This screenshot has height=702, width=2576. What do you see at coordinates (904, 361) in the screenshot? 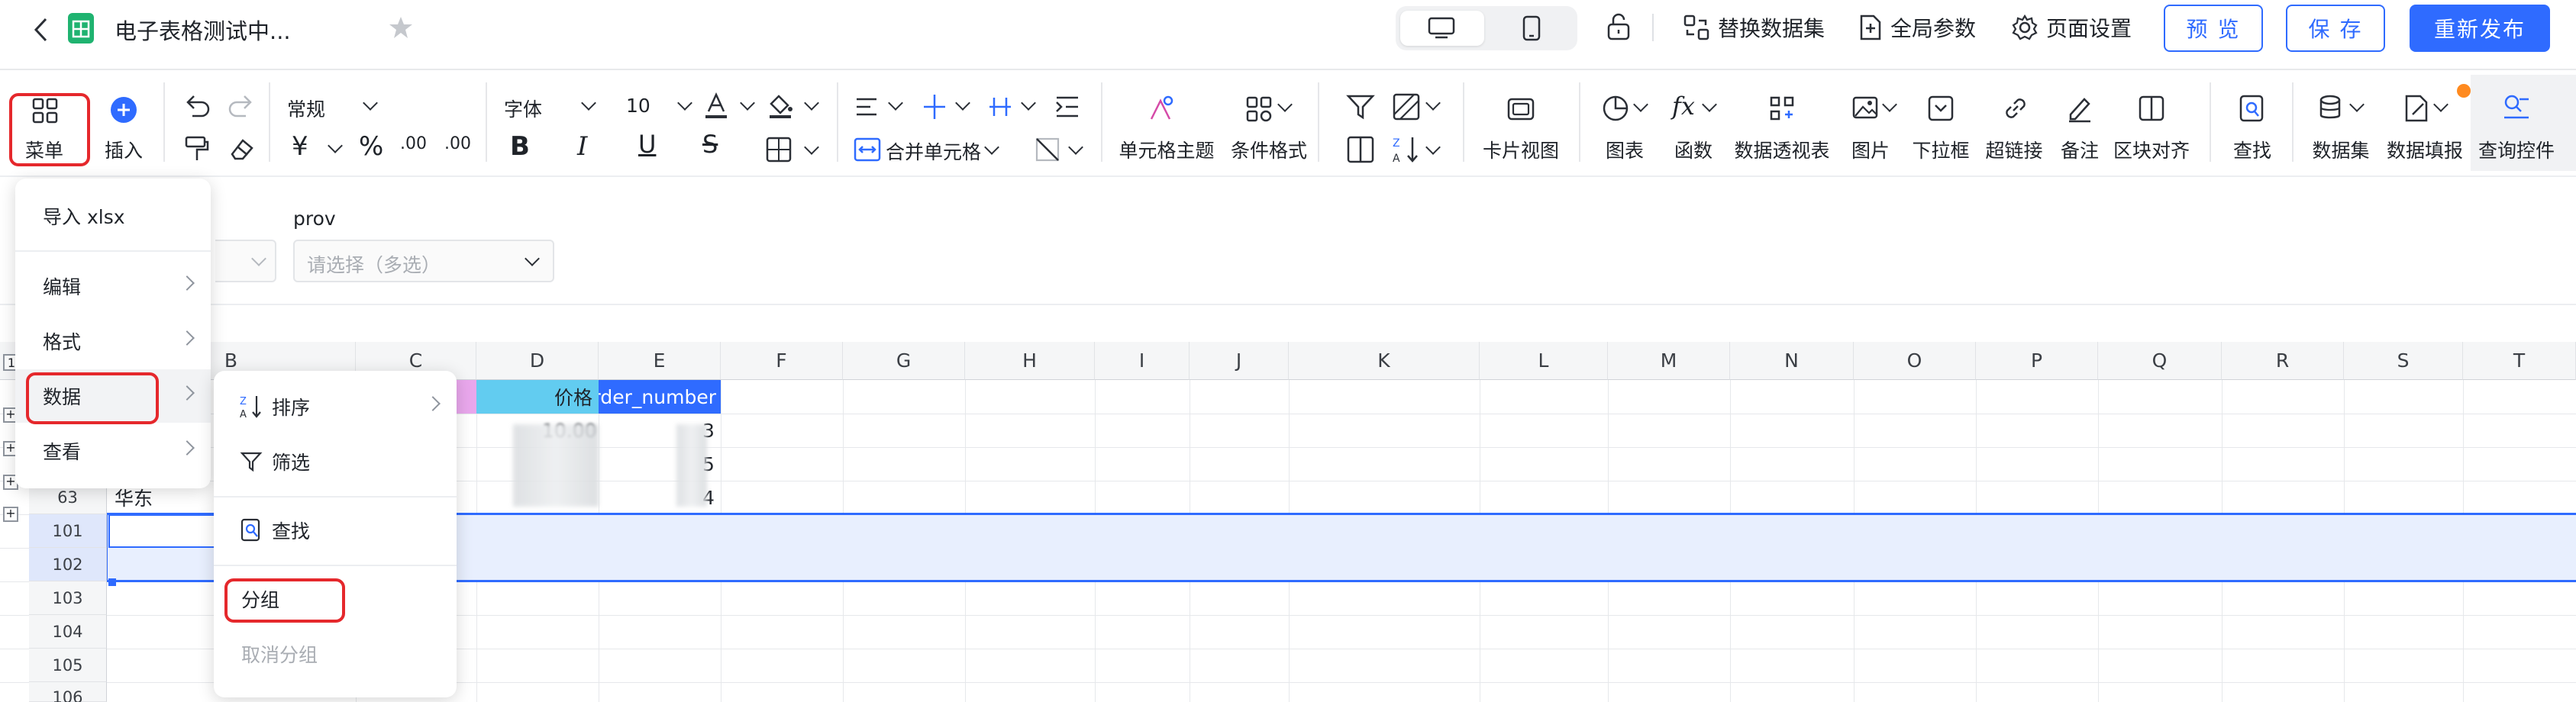
I see `column-header-g: G` at bounding box center [904, 361].